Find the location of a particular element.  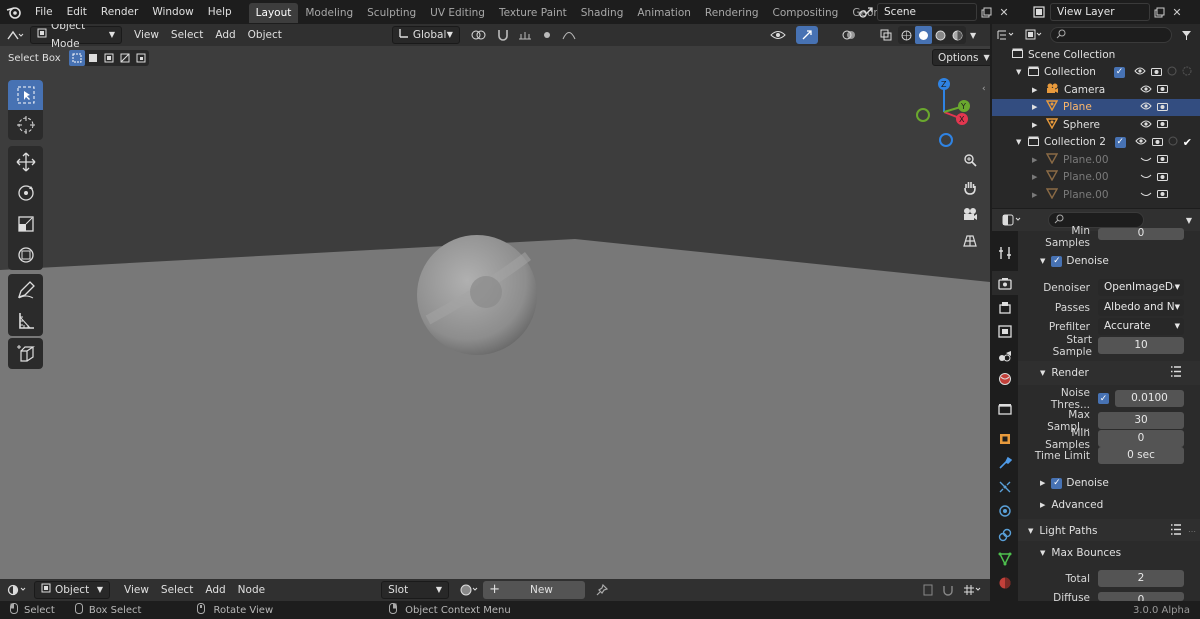

time-limit-value: 0 sec is located at coordinates (1141, 455).